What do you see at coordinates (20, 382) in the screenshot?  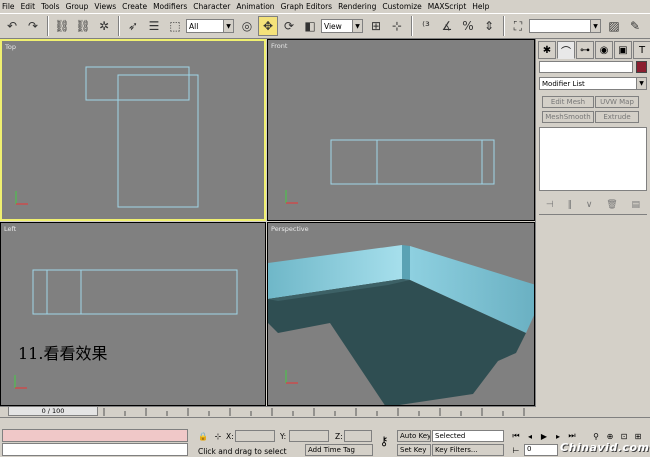 I see `axis-tripod-icon` at bounding box center [20, 382].